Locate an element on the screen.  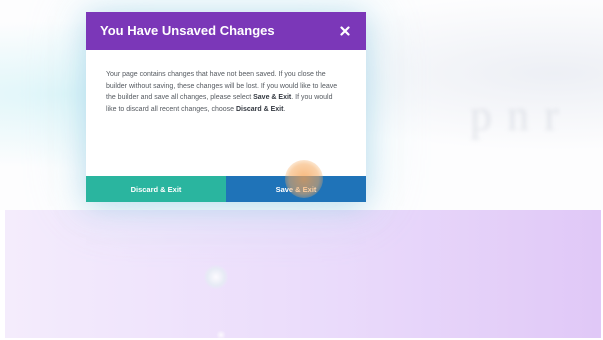
glow-dot is located at coordinates (216, 277).